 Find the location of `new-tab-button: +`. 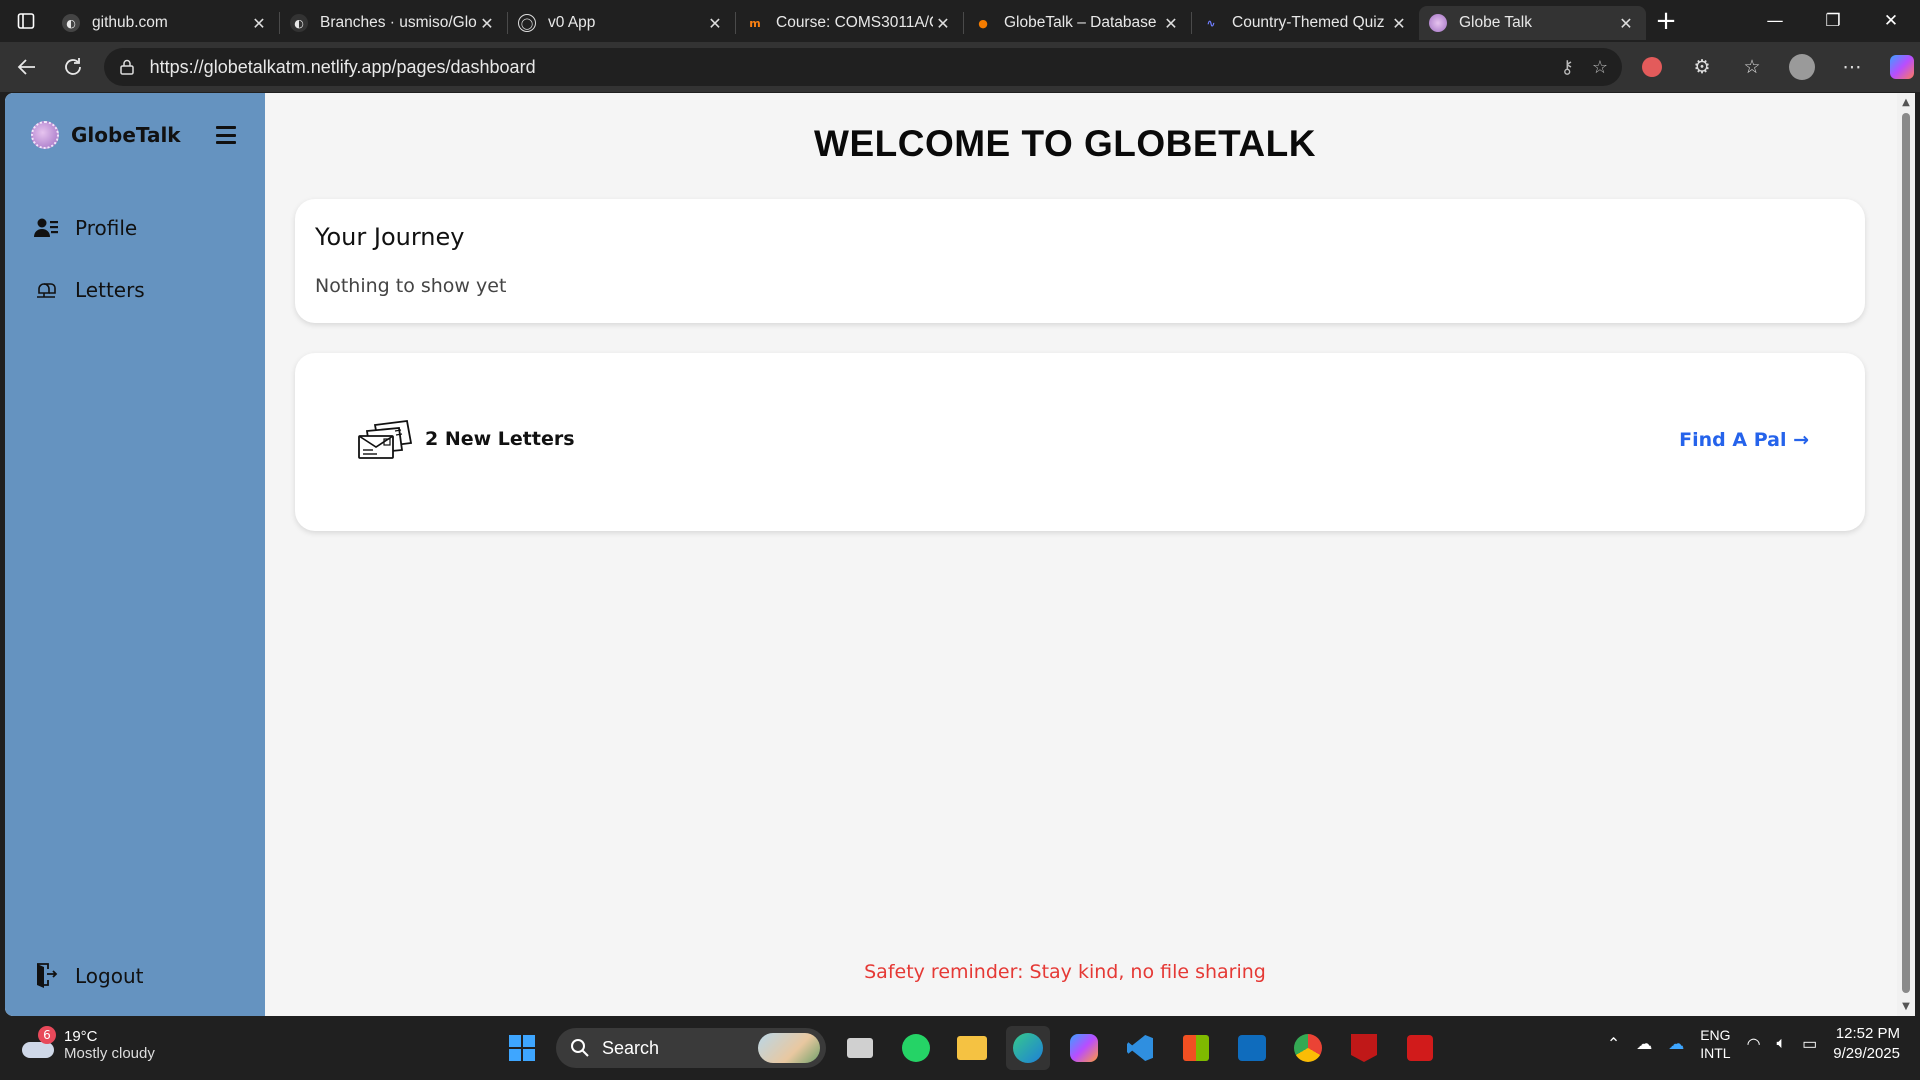

new-tab-button: + is located at coordinates (1666, 21).